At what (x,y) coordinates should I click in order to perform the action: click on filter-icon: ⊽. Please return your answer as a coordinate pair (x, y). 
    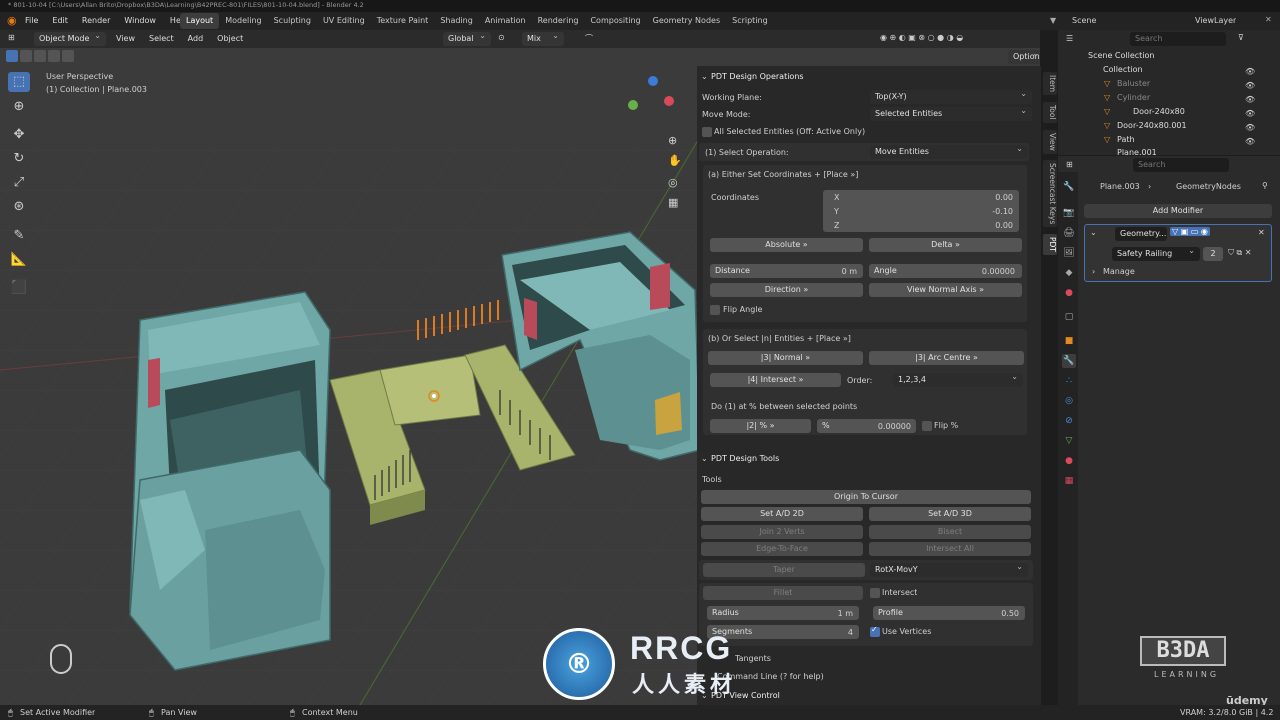
    Looking at the image, I should click on (1241, 37).